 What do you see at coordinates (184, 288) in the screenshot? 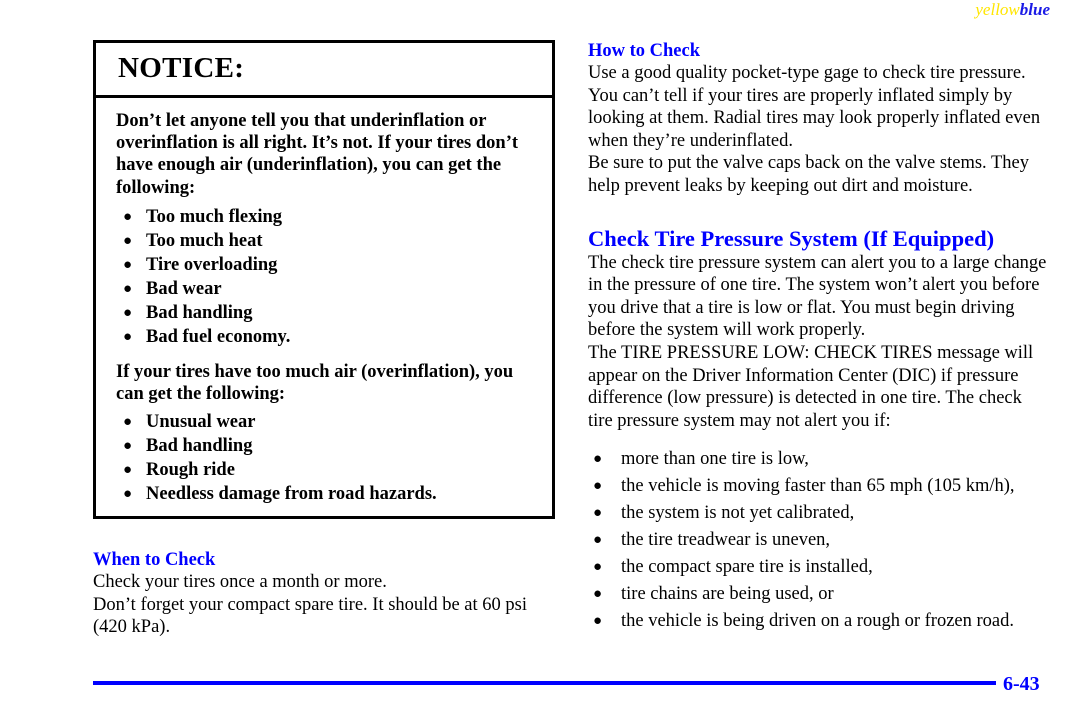
I see `list-item-label: Bad wear` at bounding box center [184, 288].